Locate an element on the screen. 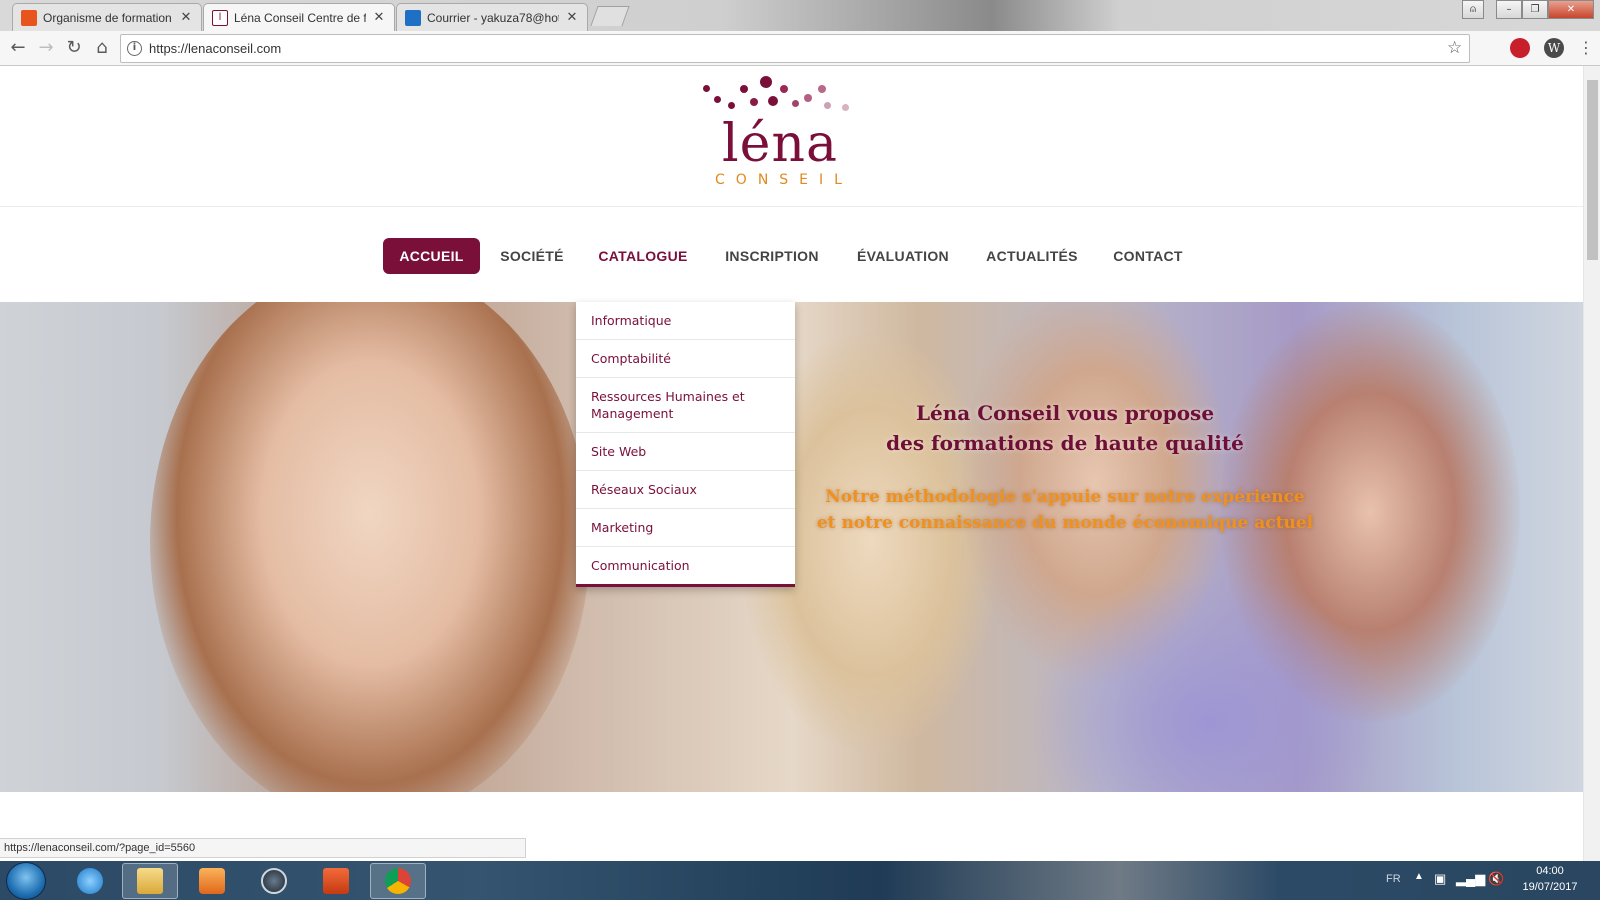  info-icon: i is located at coordinates (134, 48).